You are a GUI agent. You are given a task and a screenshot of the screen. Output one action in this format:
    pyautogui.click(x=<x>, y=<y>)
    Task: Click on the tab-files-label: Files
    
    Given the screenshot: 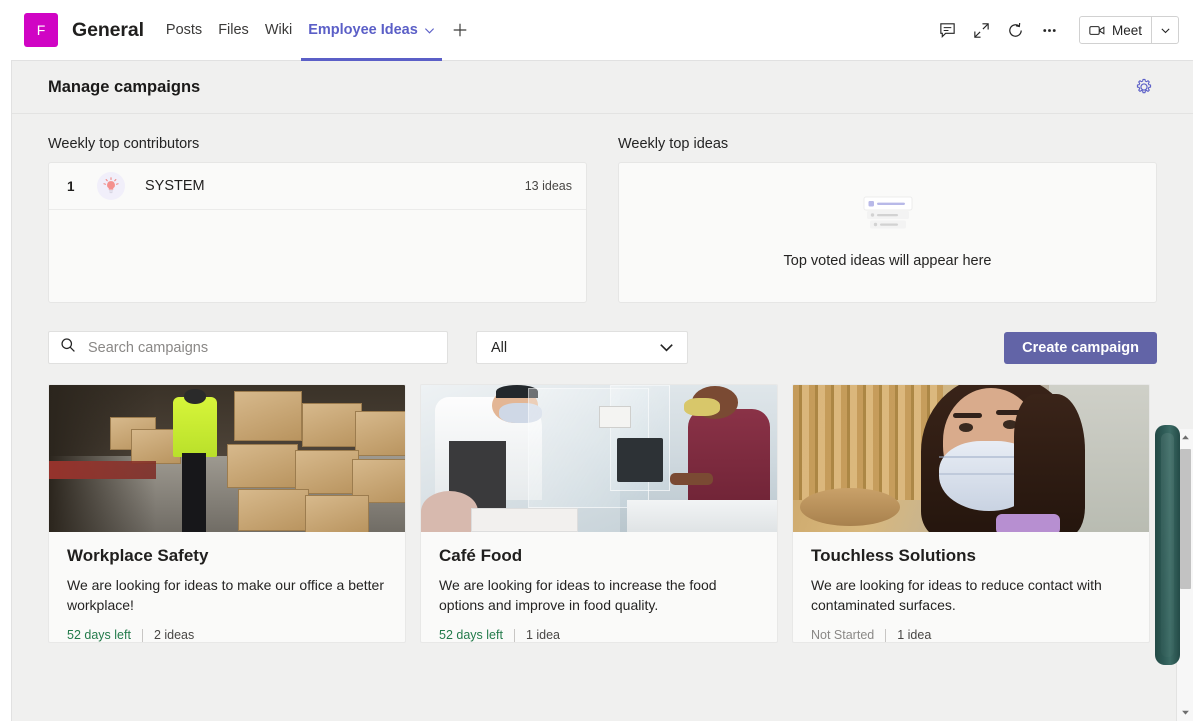 What is the action you would take?
    pyautogui.click(x=233, y=30)
    